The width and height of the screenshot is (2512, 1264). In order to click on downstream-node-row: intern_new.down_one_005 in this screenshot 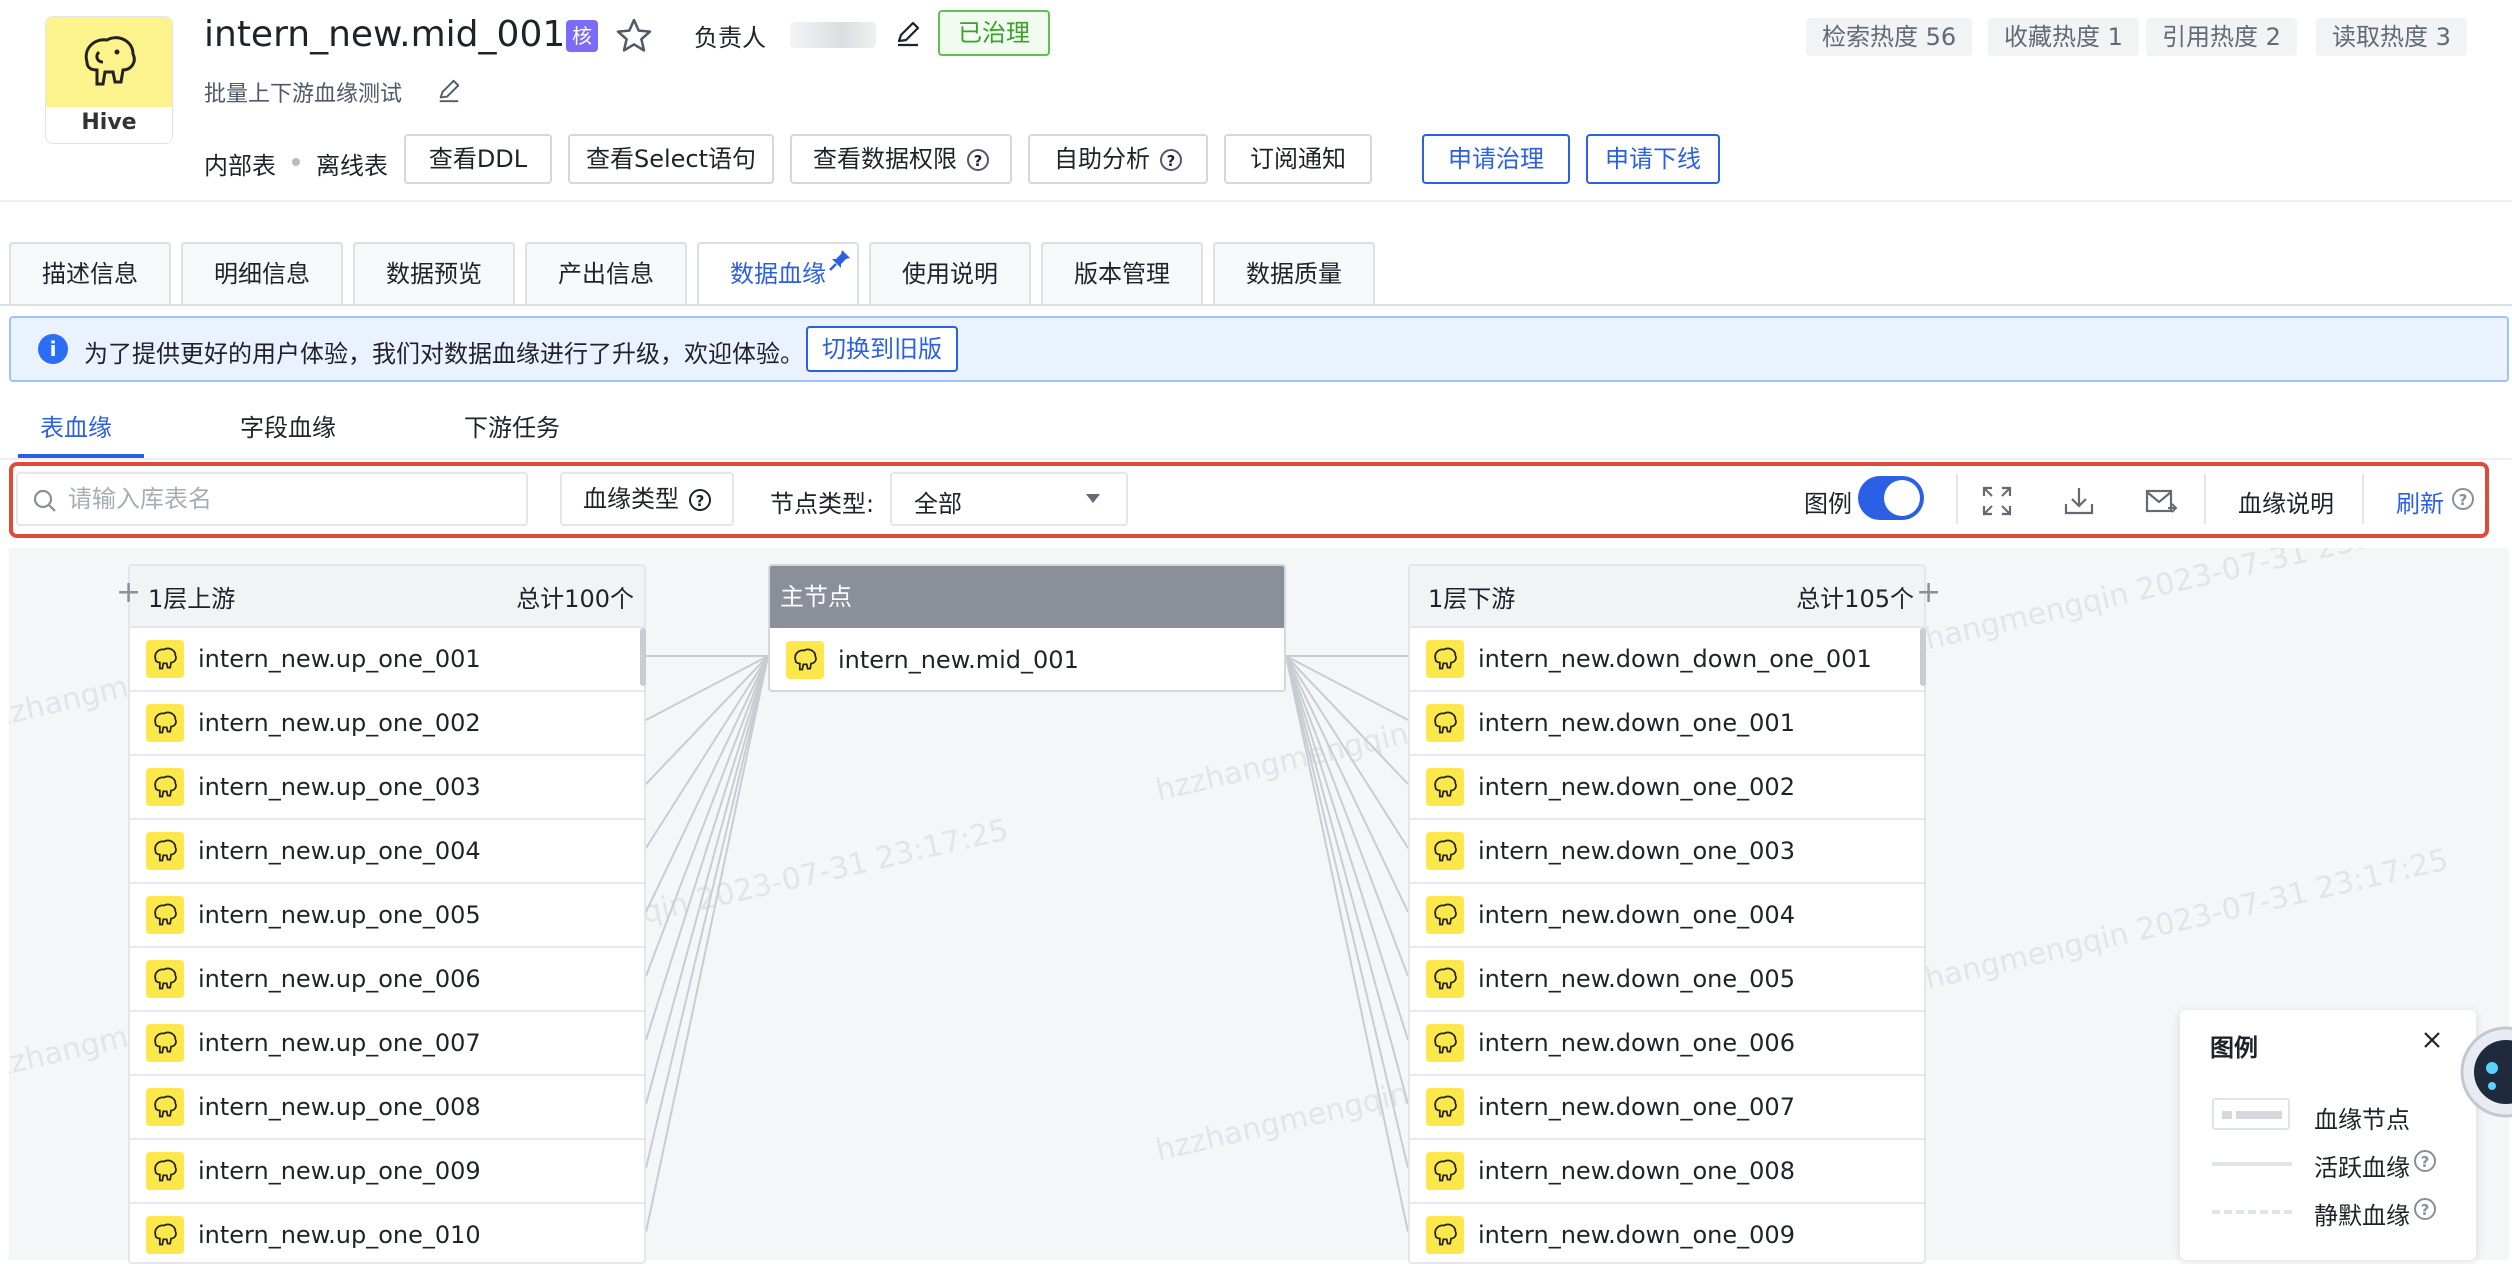, I will do `click(1667, 980)`.